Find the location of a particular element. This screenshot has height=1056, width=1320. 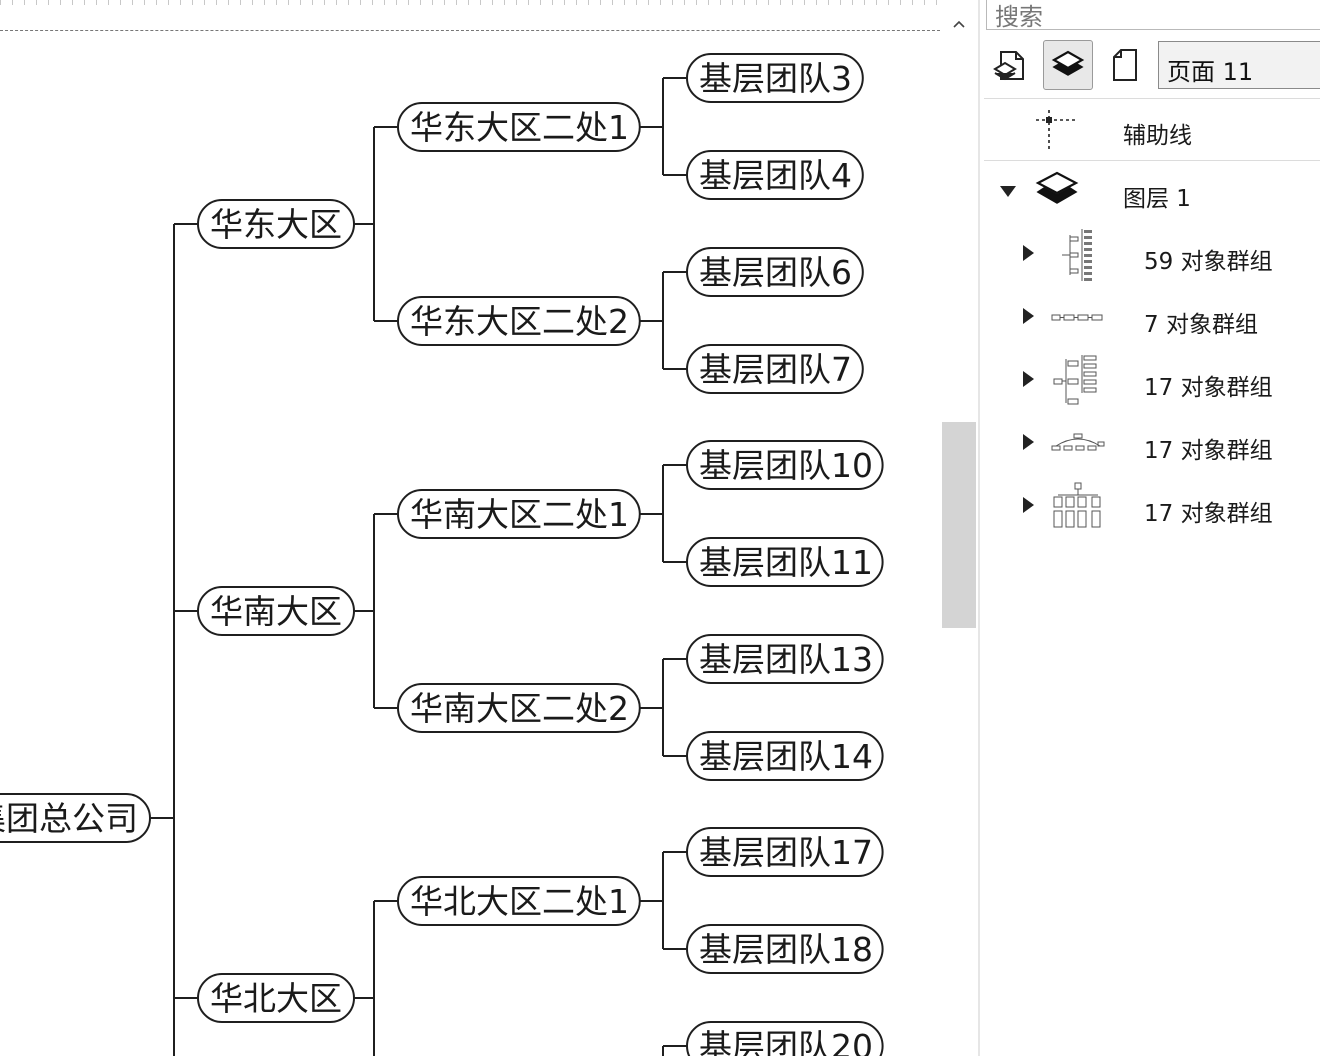

team-node-label: 基层团队11 is located at coordinates (786, 562).